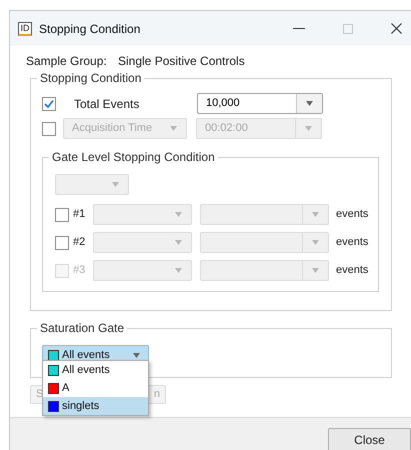 Image resolution: width=411 pixels, height=450 pixels. Describe the element at coordinates (25, 29) in the screenshot. I see `app-icon: ID` at that location.